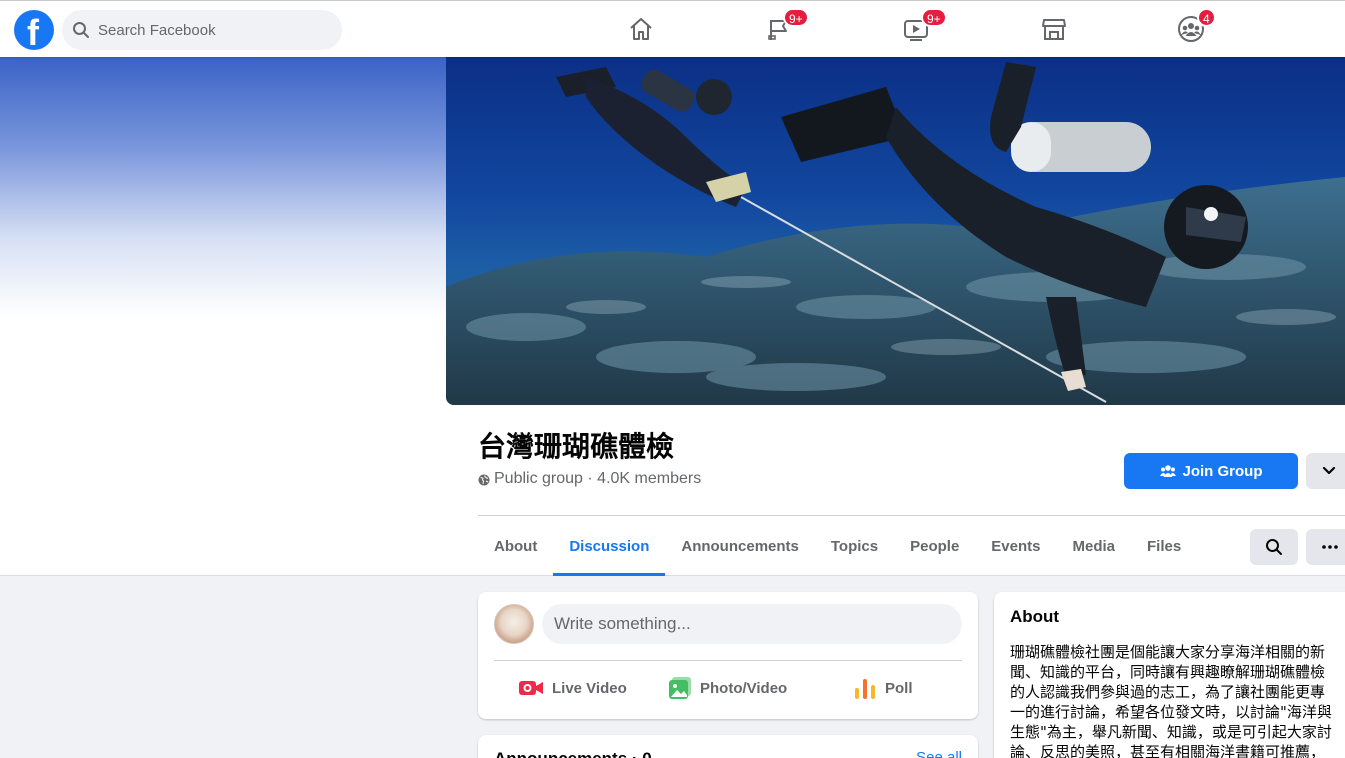 The image size is (1345, 758). Describe the element at coordinates (939, 753) in the screenshot. I see `see-all-link: See all` at that location.